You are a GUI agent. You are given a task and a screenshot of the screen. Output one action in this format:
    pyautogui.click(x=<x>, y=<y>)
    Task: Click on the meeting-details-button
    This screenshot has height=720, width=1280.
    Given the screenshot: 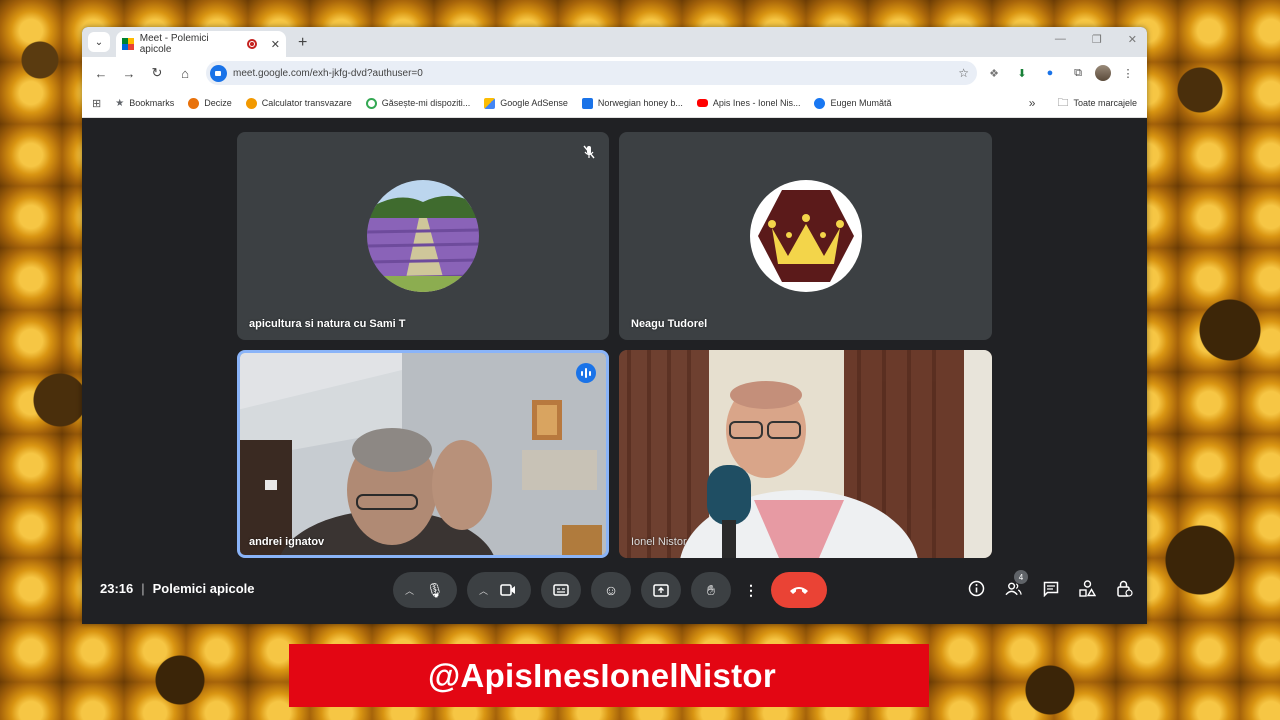 What is the action you would take?
    pyautogui.click(x=976, y=588)
    